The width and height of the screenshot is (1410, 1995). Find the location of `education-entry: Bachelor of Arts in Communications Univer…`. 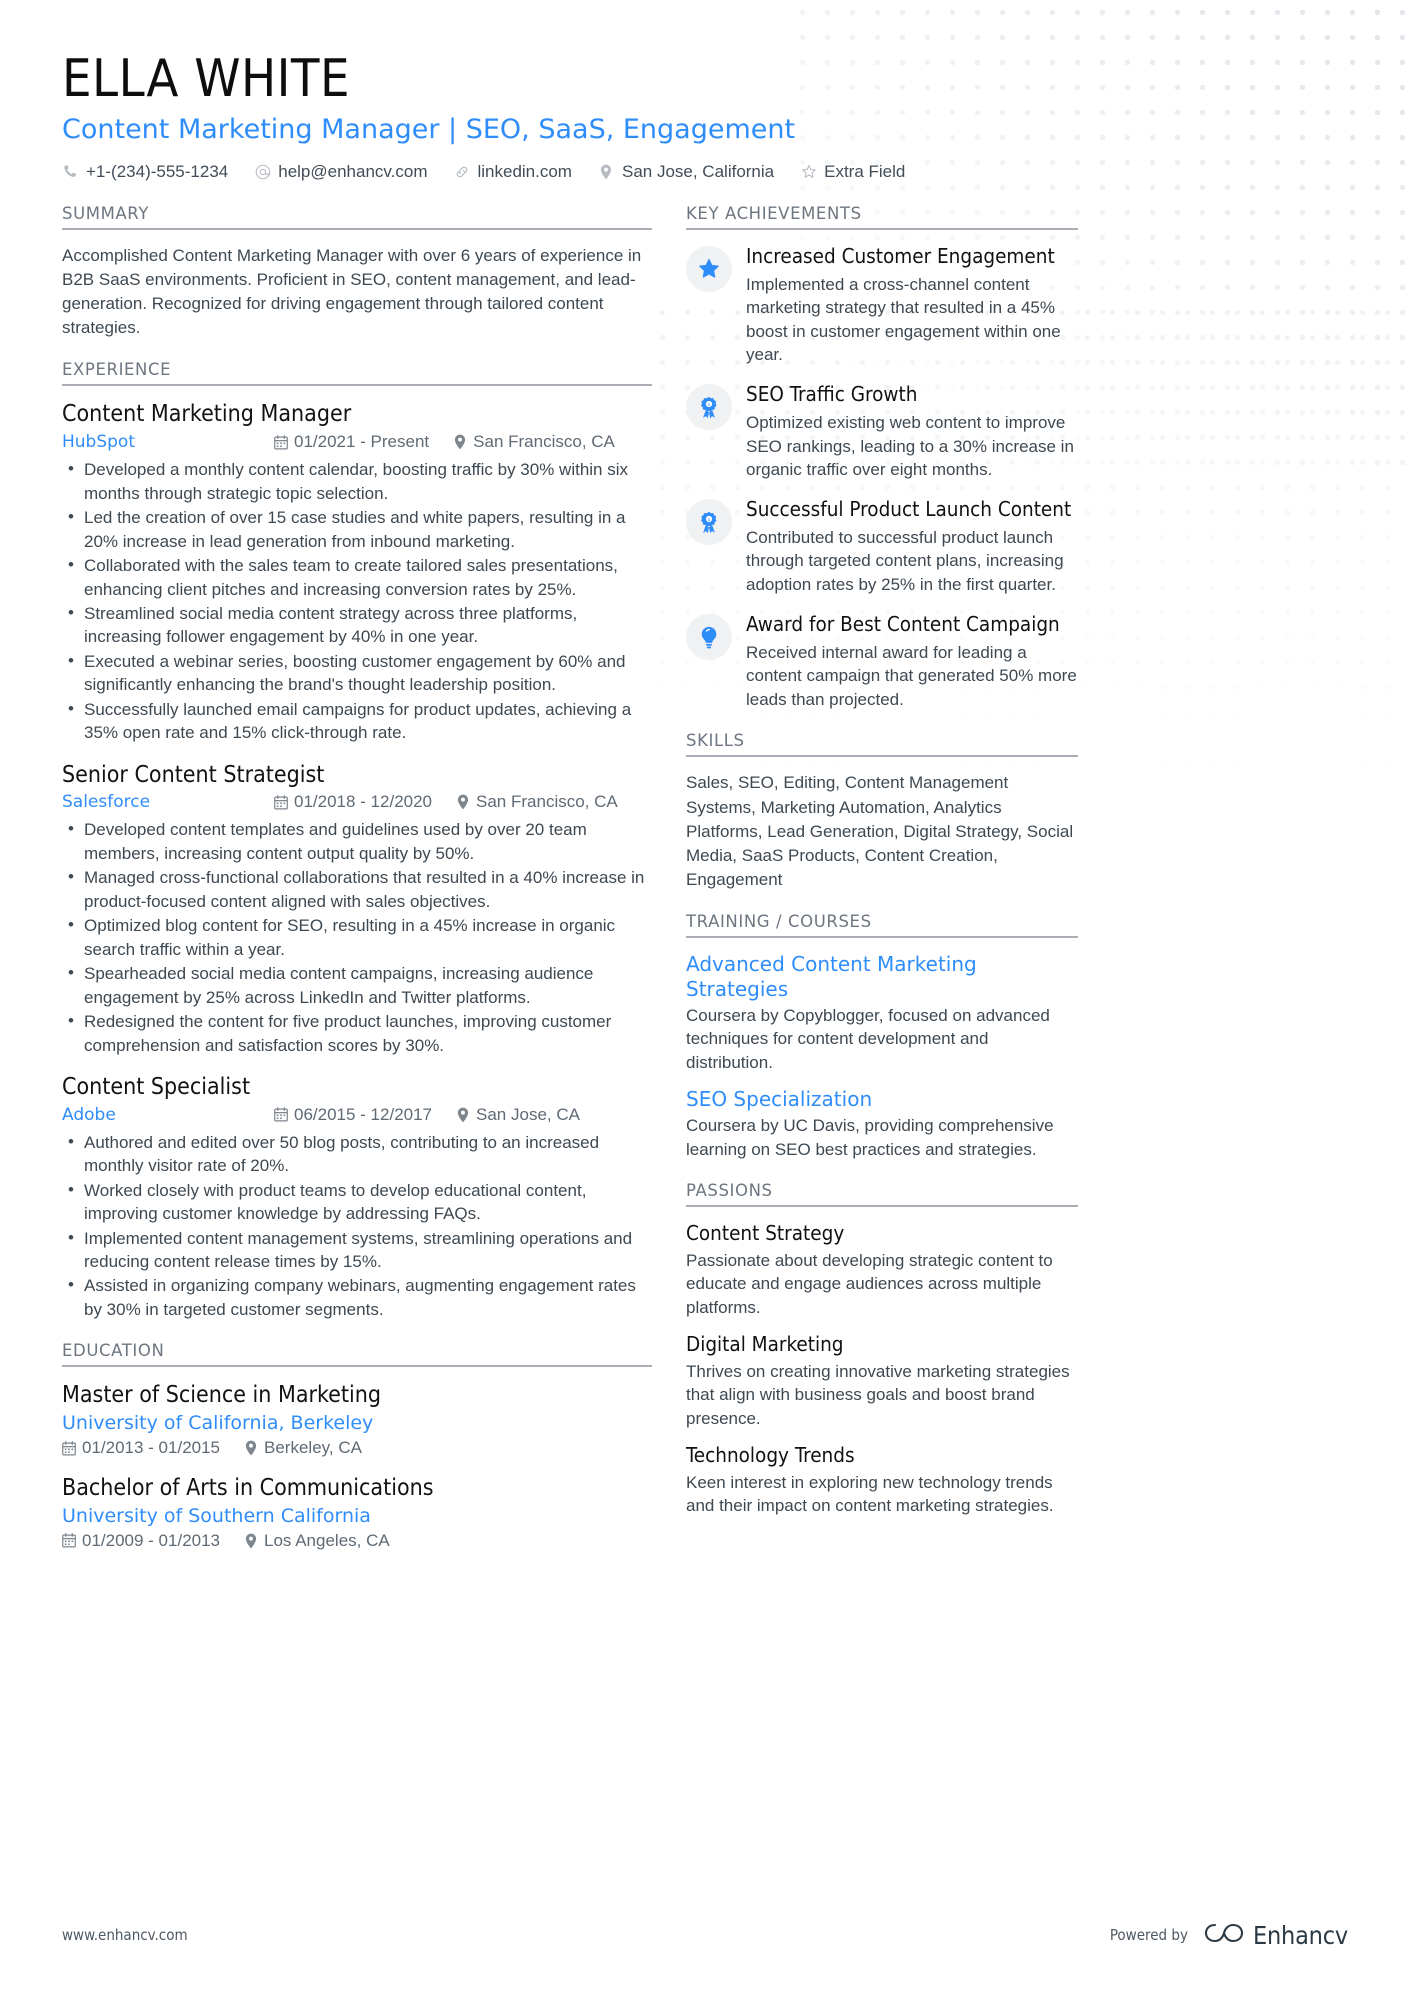

education-entry: Bachelor of Arts in Communications Univer… is located at coordinates (357, 1512).